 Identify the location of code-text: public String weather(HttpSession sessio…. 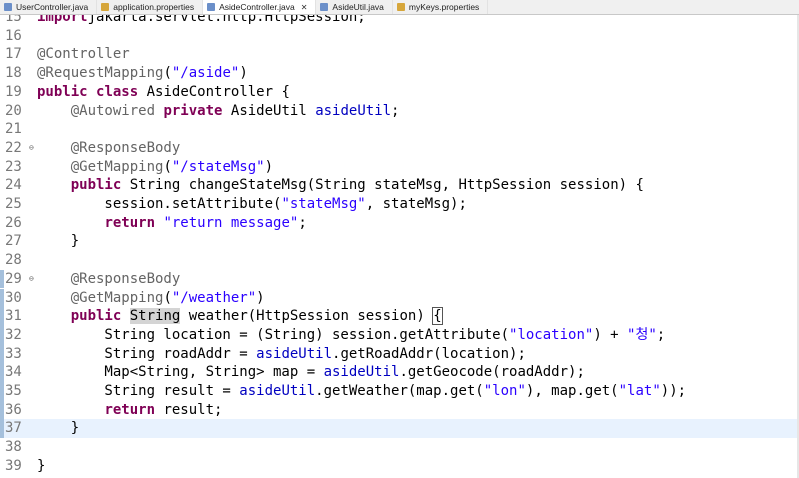
(240, 316).